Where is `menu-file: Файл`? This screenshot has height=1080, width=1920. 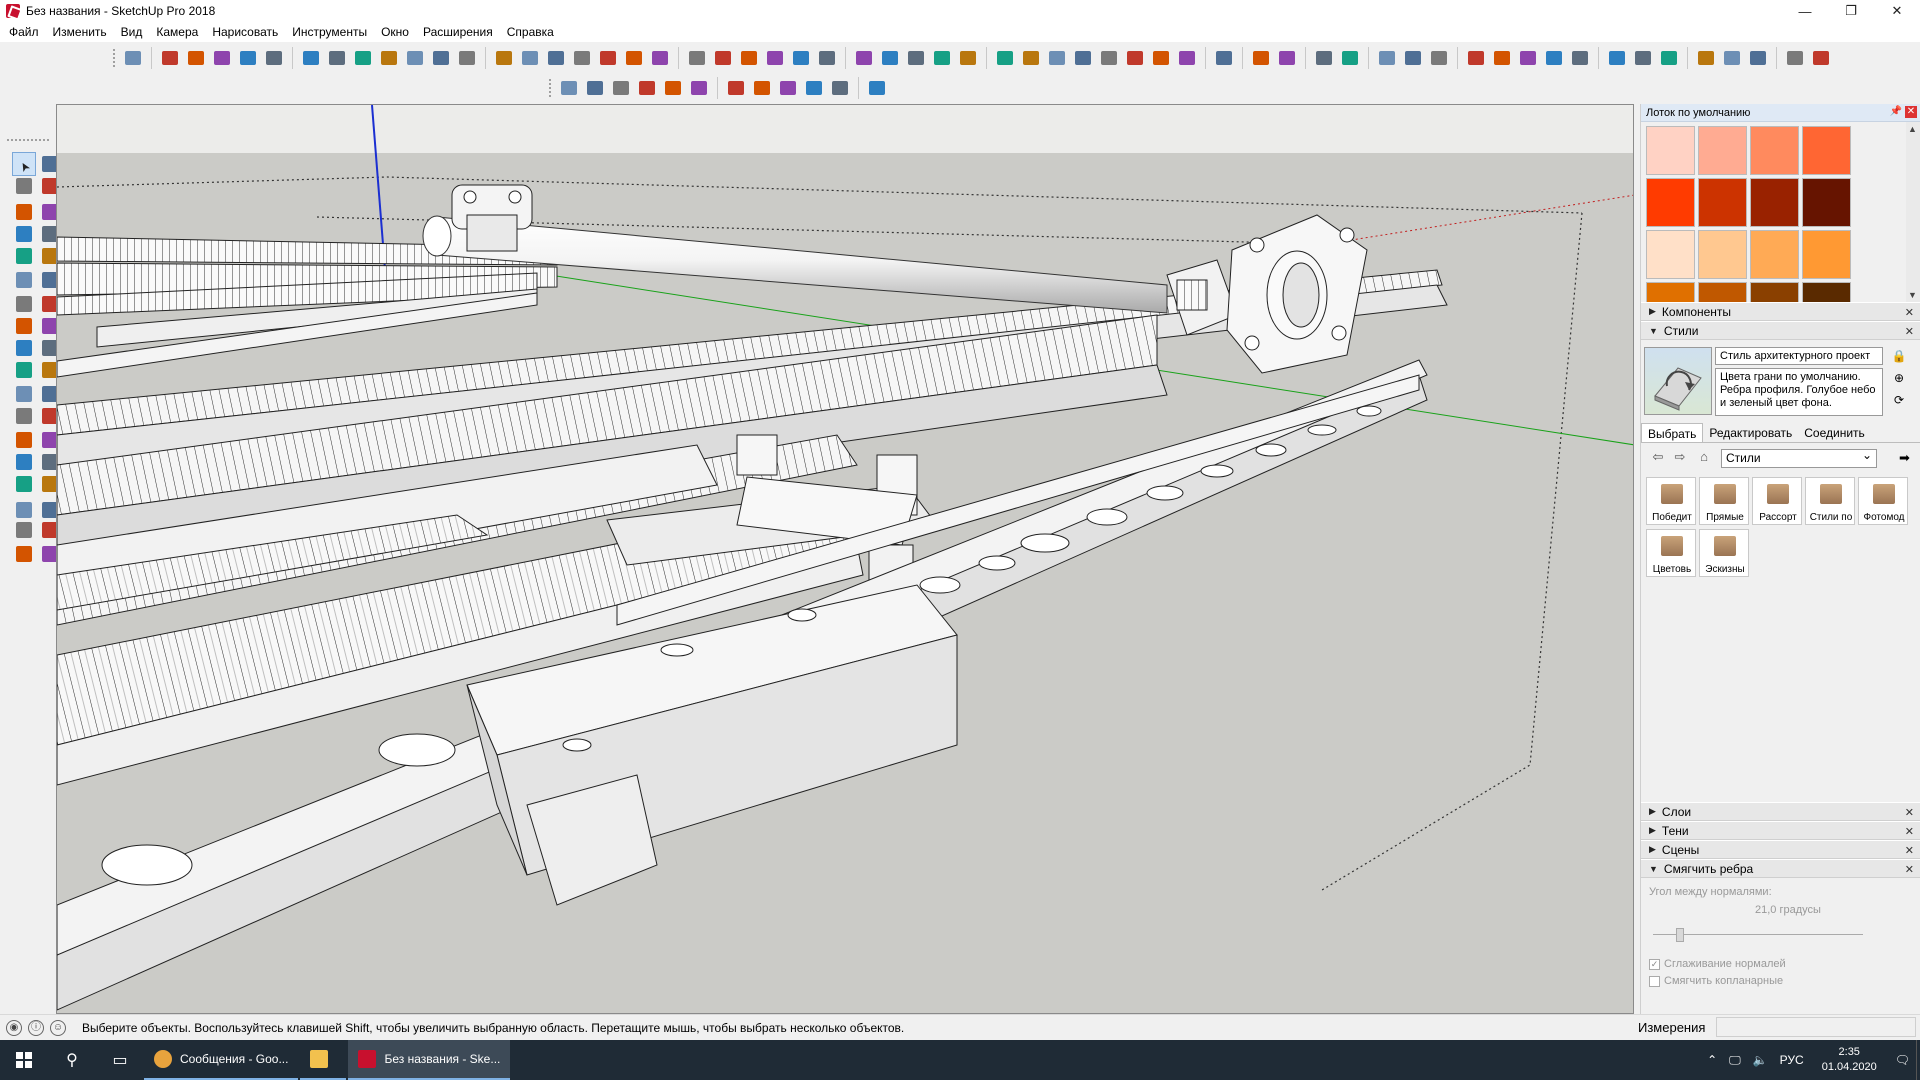 menu-file: Файл is located at coordinates (24, 32).